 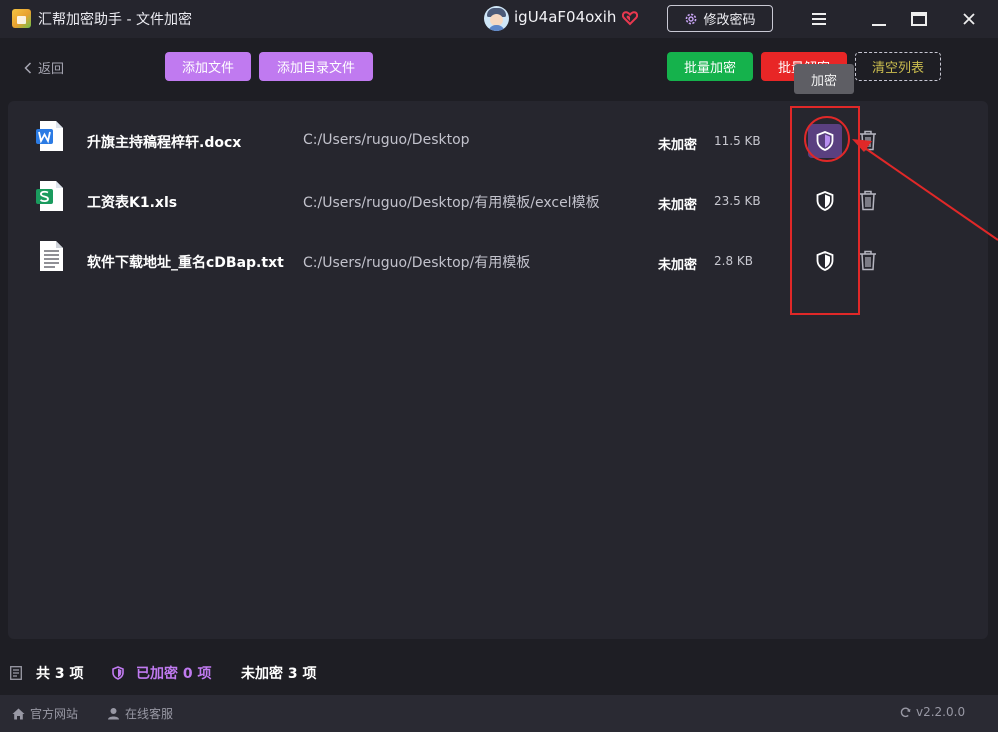 What do you see at coordinates (879, 19) in the screenshot?
I see `minimize-button` at bounding box center [879, 19].